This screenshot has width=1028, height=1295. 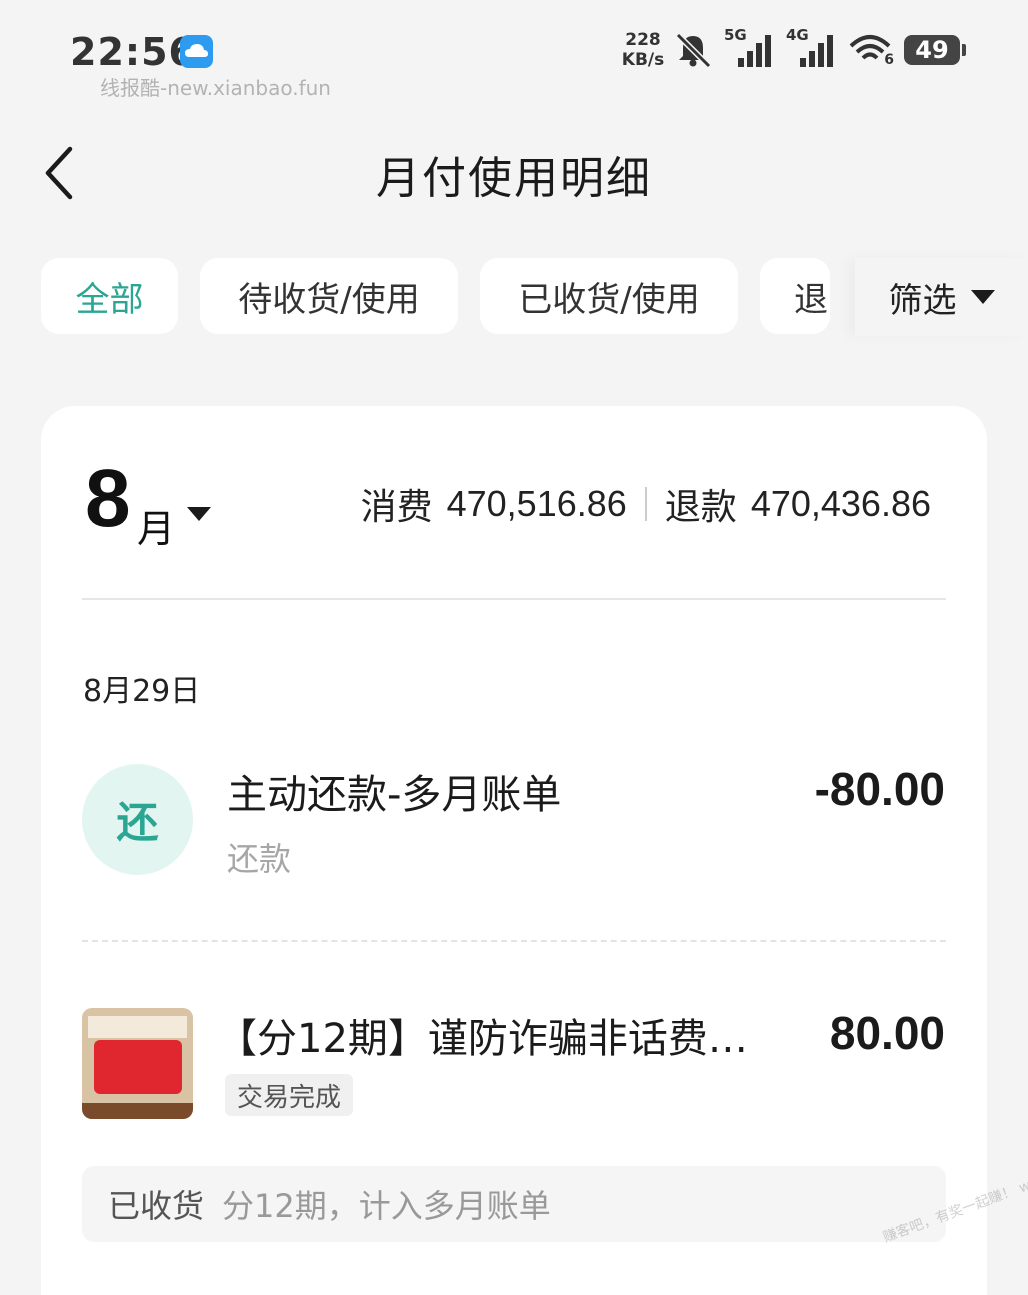 I want to click on repayment-icon: 还, so click(x=137, y=819).